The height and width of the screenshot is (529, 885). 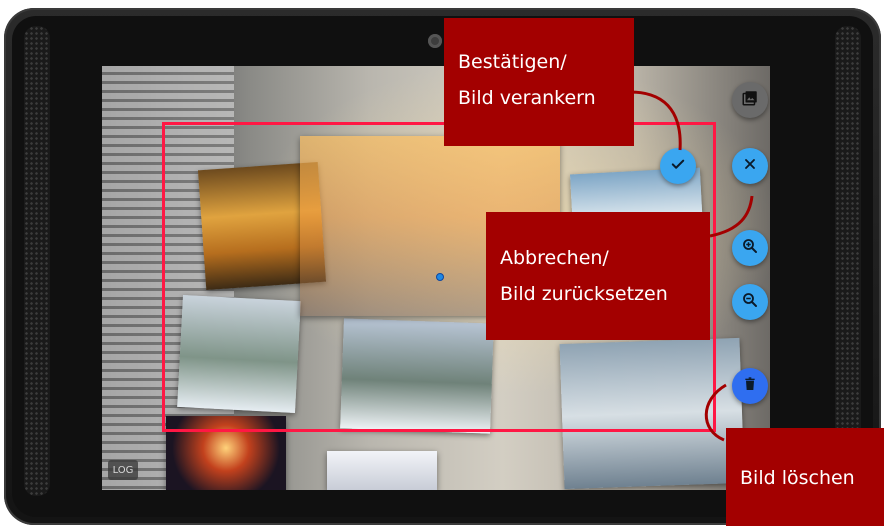 What do you see at coordinates (598, 276) in the screenshot?
I see `callout-cancel: Abbrechen/ Bild zurücksetzen` at bounding box center [598, 276].